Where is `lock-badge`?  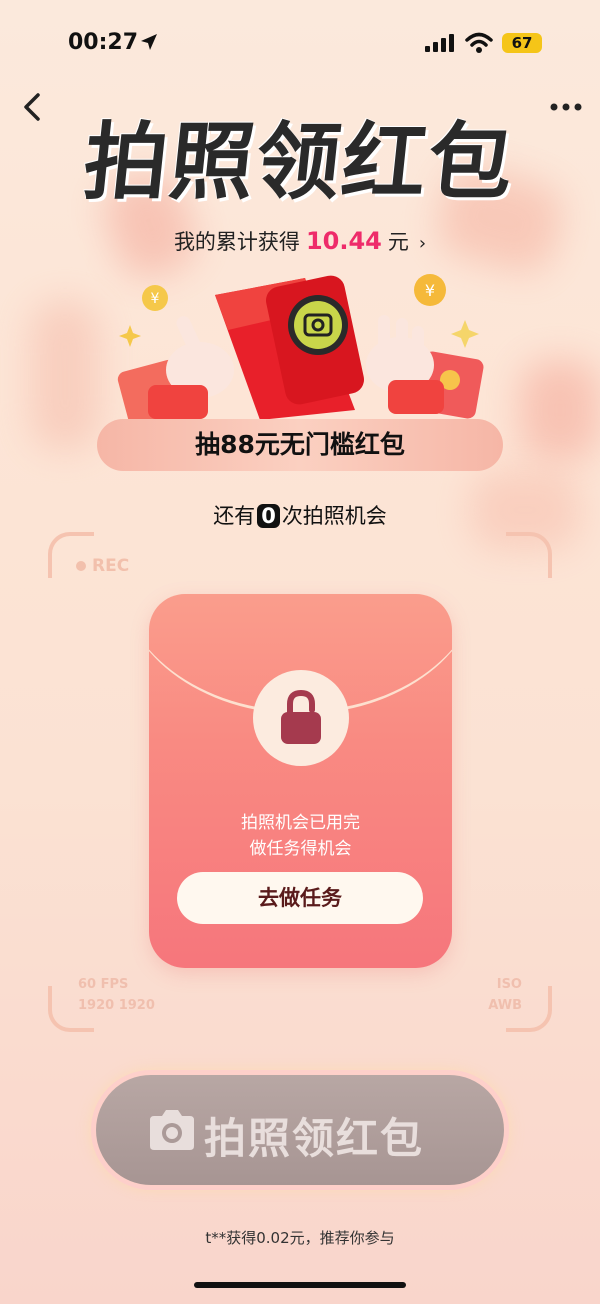
lock-badge is located at coordinates (301, 718).